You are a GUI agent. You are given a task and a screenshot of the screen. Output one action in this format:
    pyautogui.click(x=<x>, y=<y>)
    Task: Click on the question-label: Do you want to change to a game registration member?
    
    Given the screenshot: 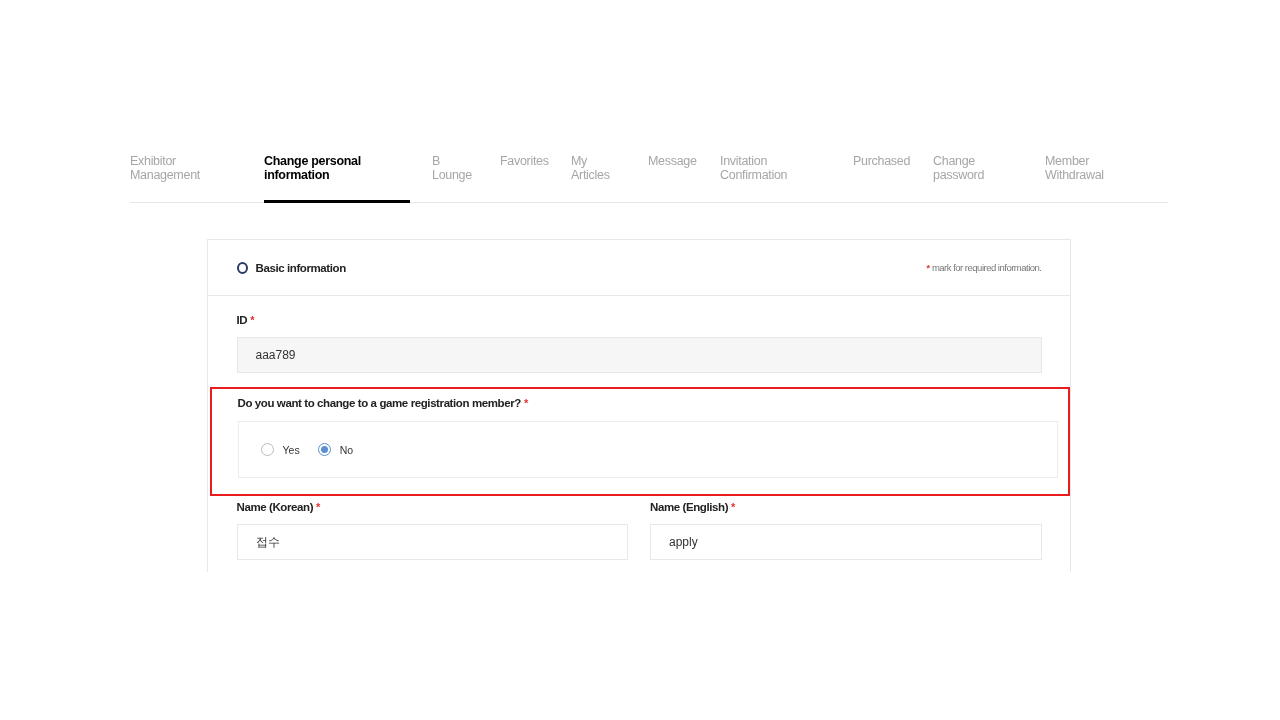 What is the action you would take?
    pyautogui.click(x=379, y=403)
    